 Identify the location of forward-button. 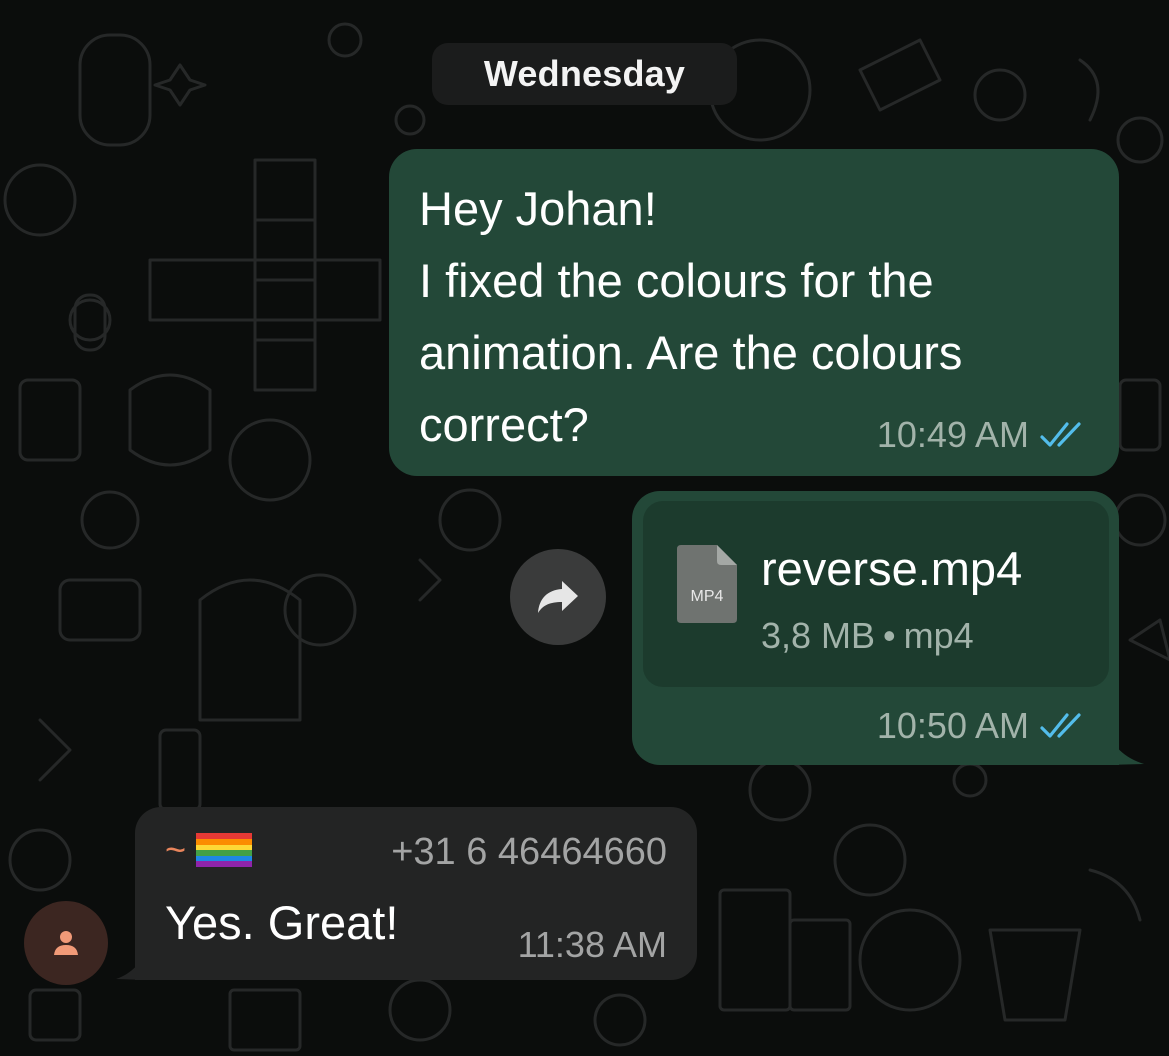
(558, 597).